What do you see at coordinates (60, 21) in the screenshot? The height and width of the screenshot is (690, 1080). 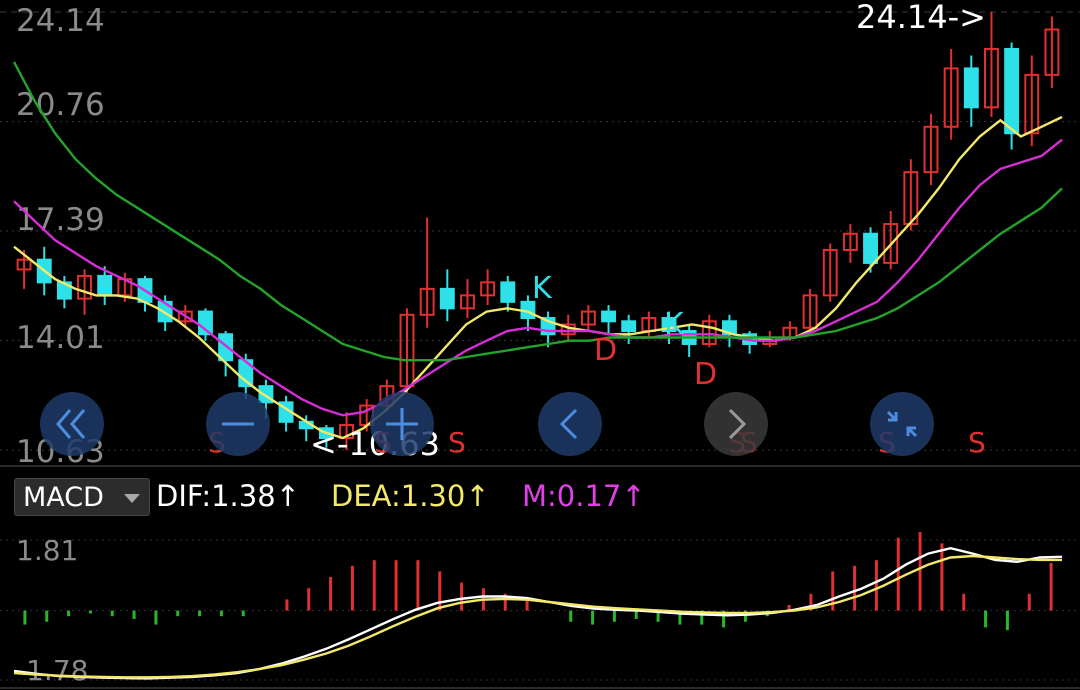 I see `y-tick-label: 24.14` at bounding box center [60, 21].